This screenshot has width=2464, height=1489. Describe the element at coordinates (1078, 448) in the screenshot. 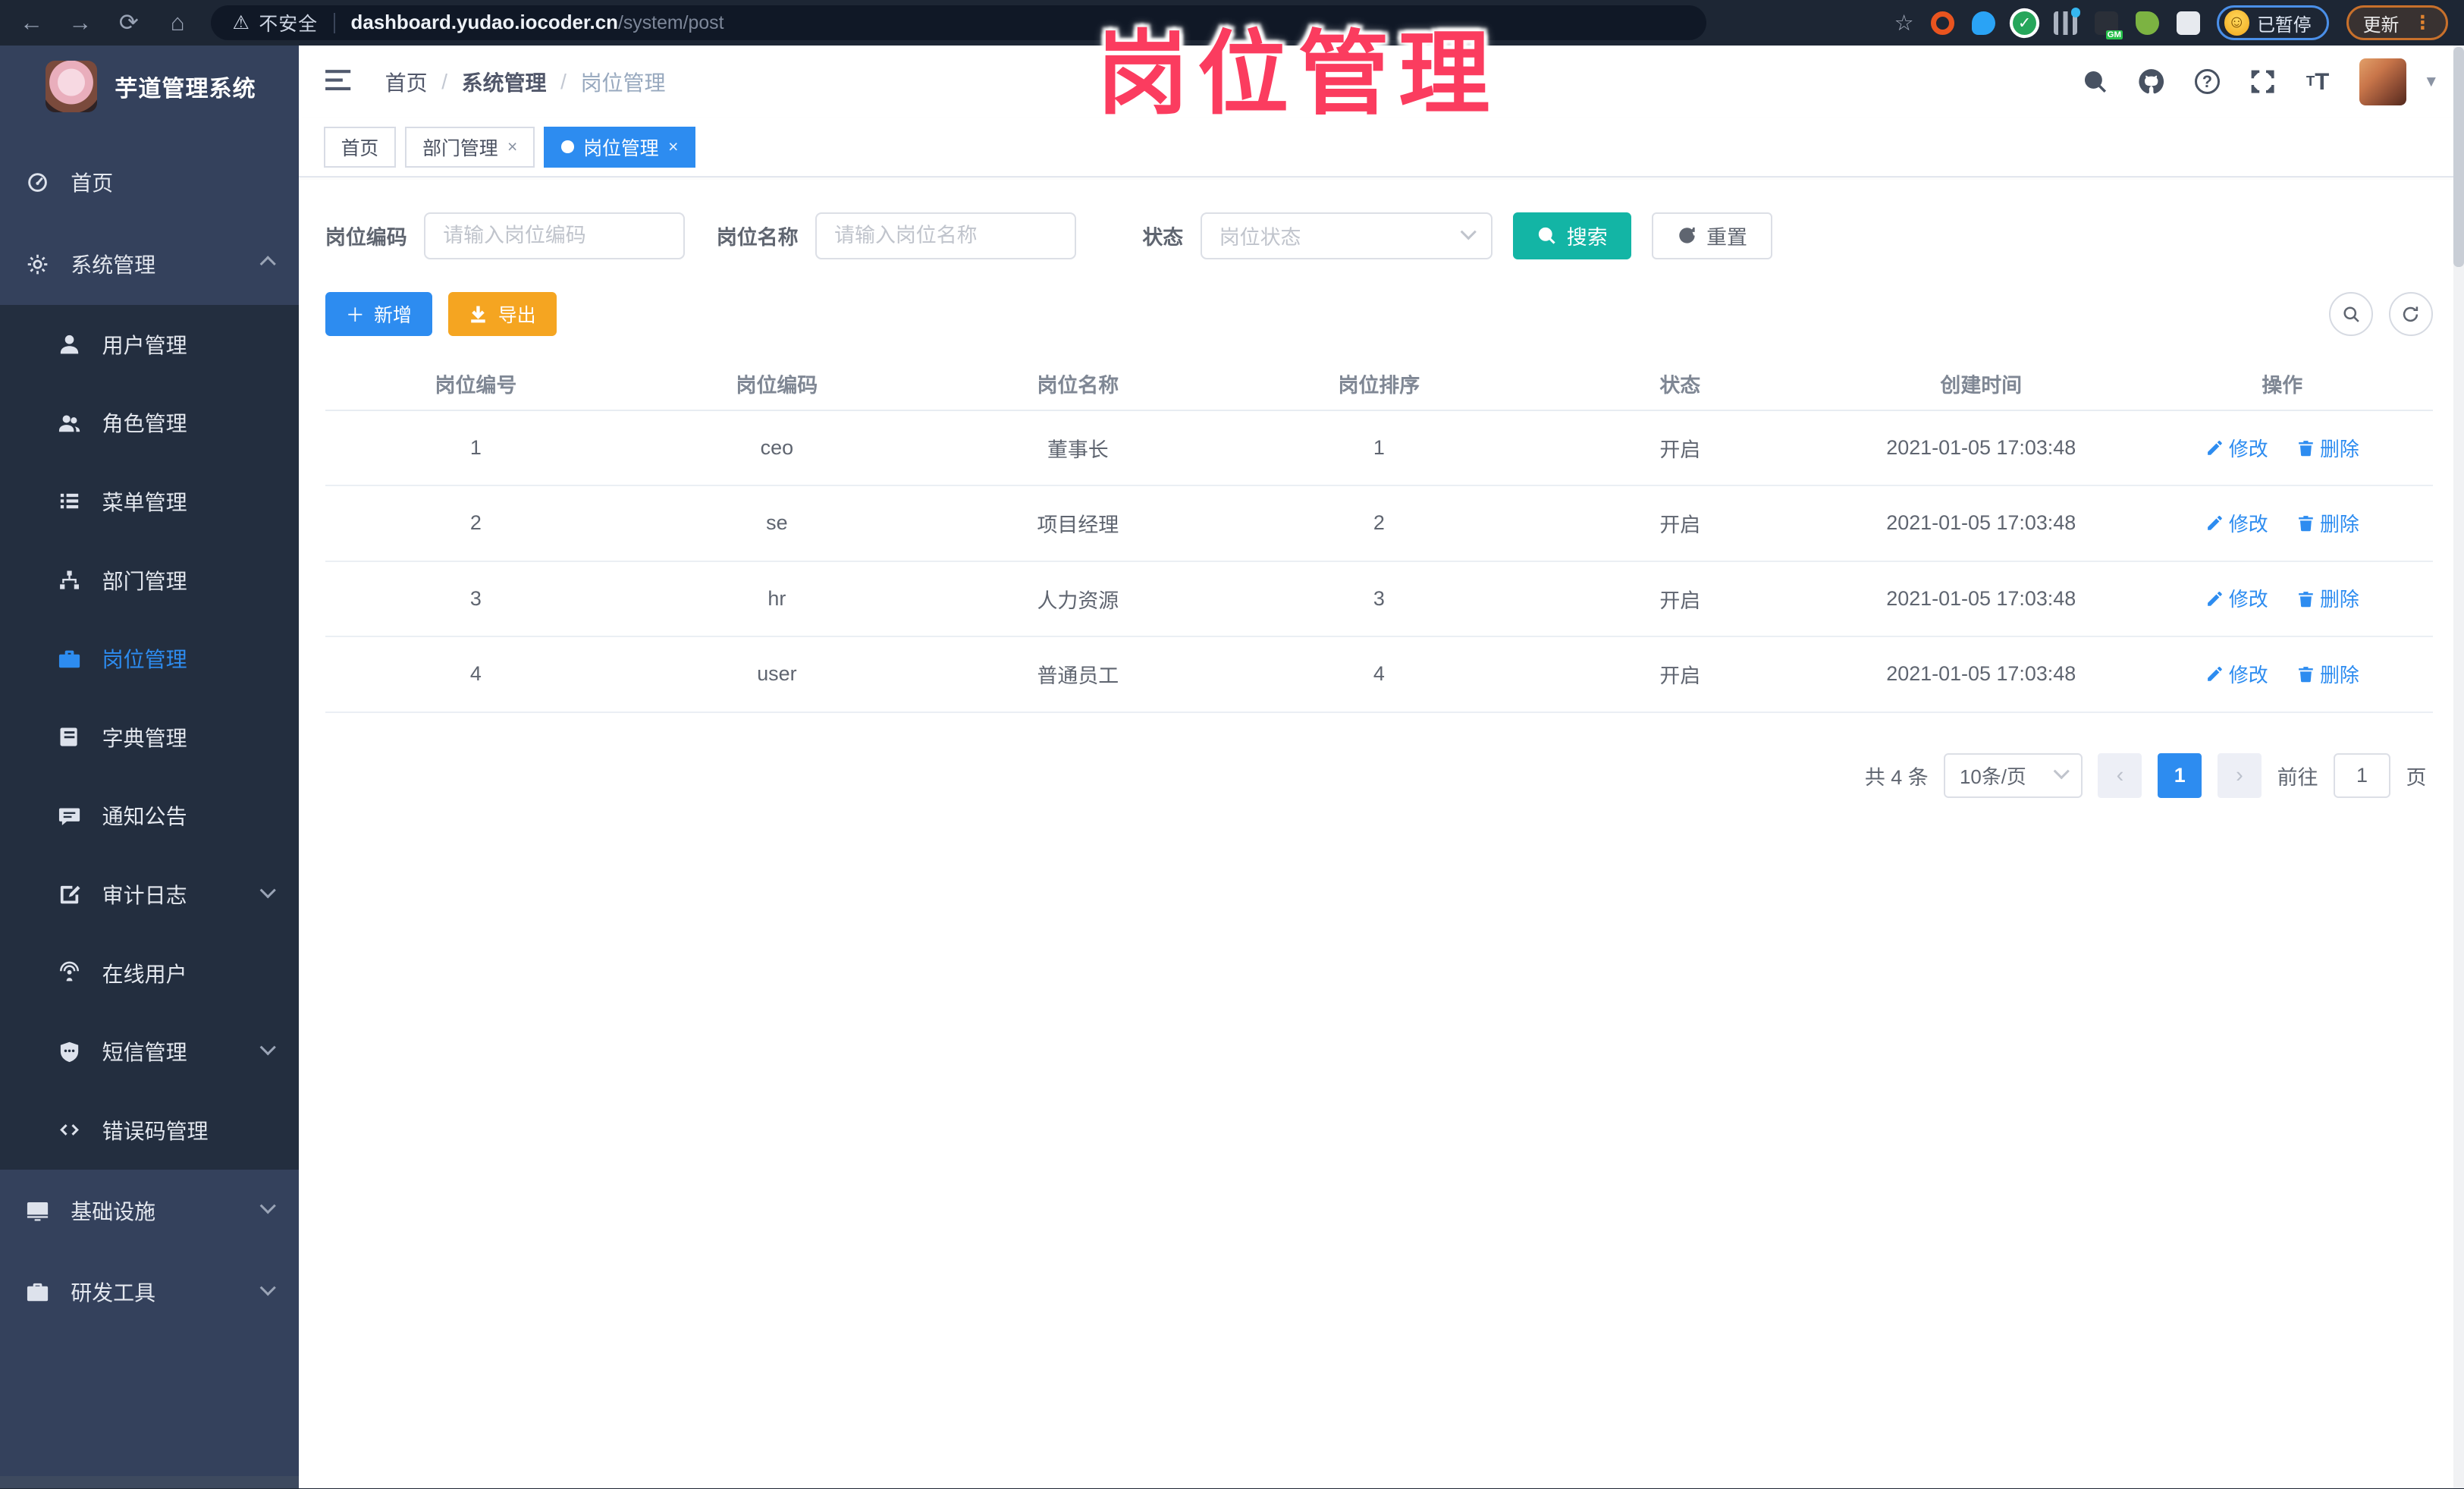

I see `cell-name: 董事长` at that location.